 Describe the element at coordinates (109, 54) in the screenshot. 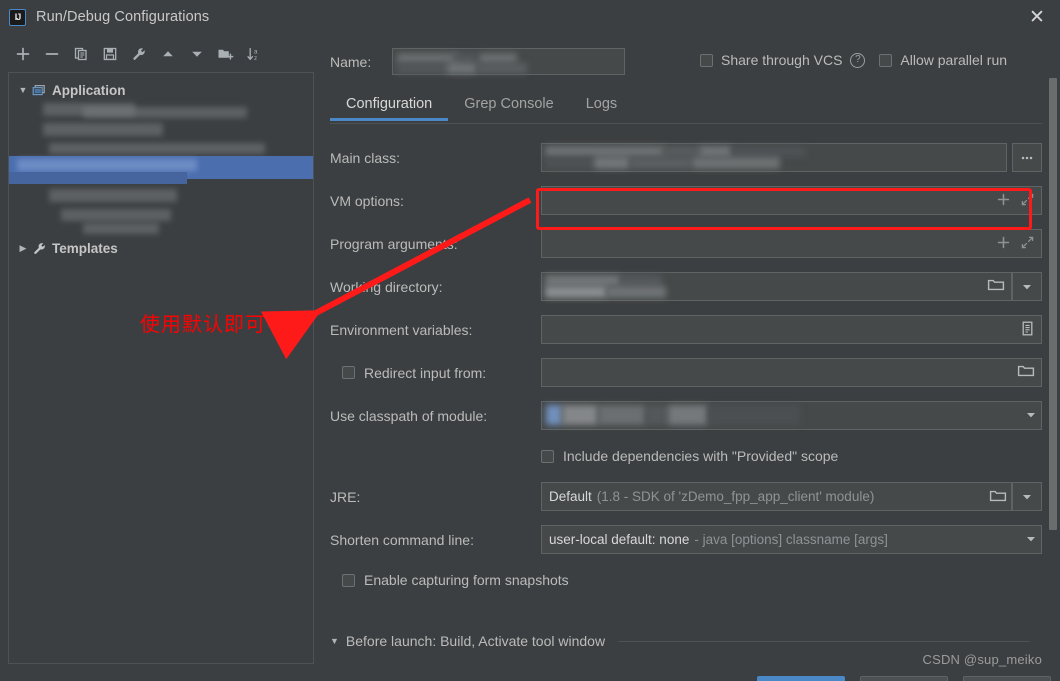

I see `save-configuration-button` at that location.